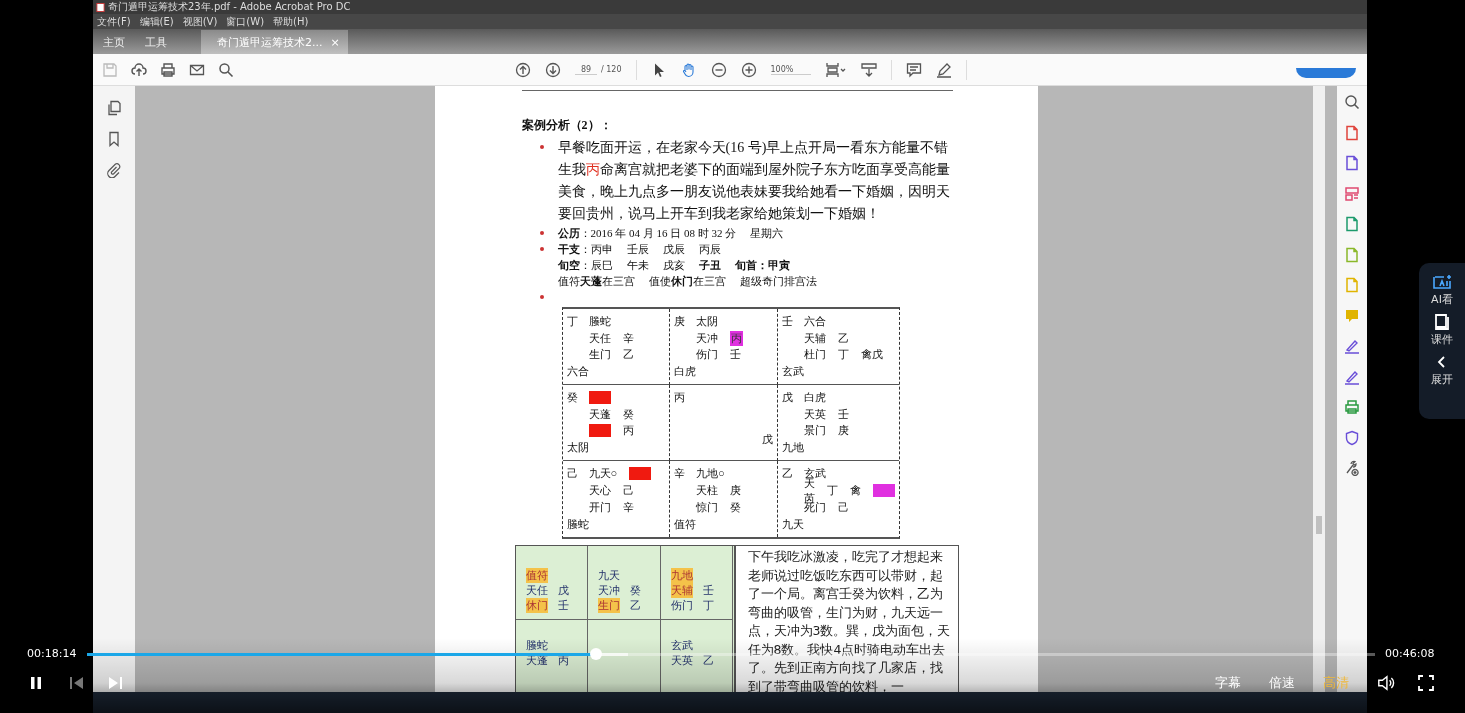 Image resolution: width=1465 pixels, height=713 pixels. What do you see at coordinates (200, 21) in the screenshot?
I see `menu-item: 视图(V)` at bounding box center [200, 21].